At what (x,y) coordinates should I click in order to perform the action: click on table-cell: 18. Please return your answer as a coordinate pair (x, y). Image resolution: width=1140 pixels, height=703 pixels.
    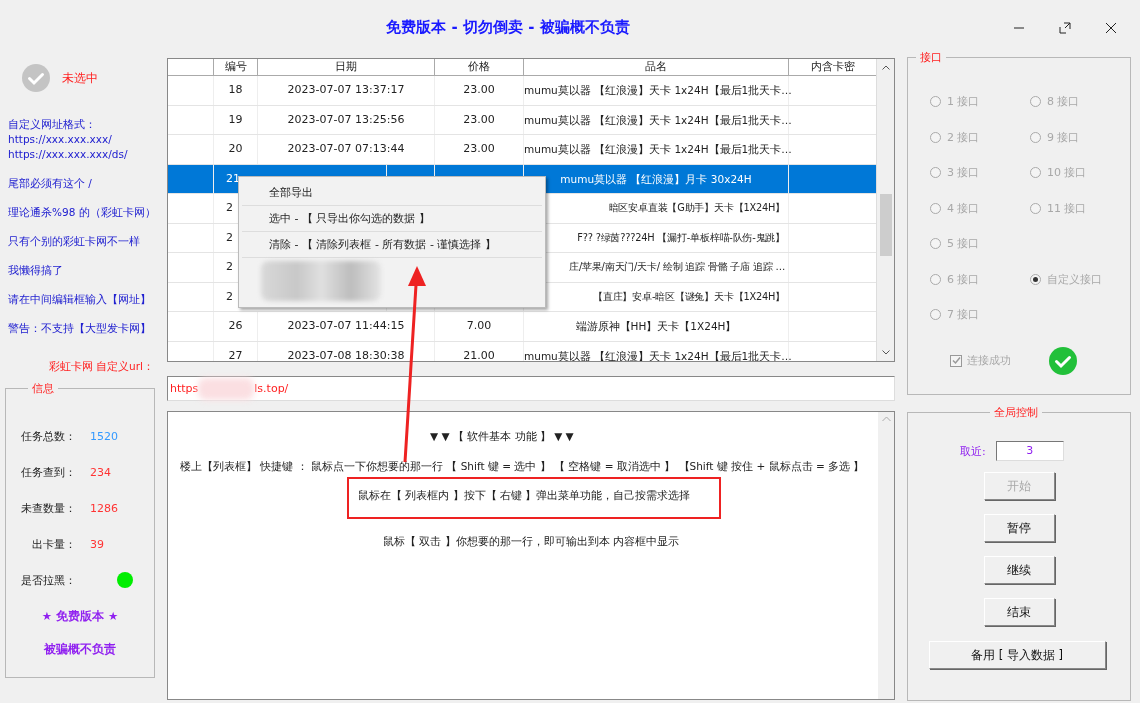
    Looking at the image, I should click on (236, 90).